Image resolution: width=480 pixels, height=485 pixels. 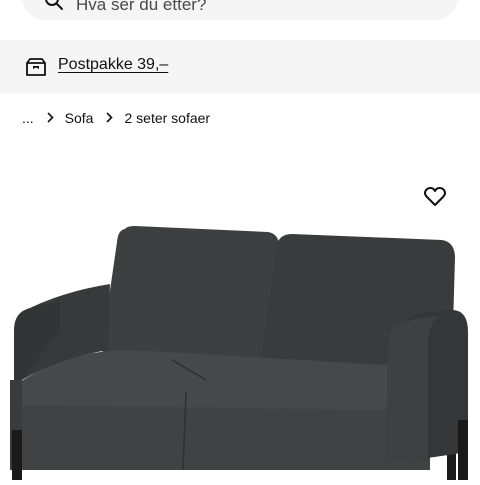 I want to click on search-placeholder: Hva ser du etter?, so click(x=141, y=7).